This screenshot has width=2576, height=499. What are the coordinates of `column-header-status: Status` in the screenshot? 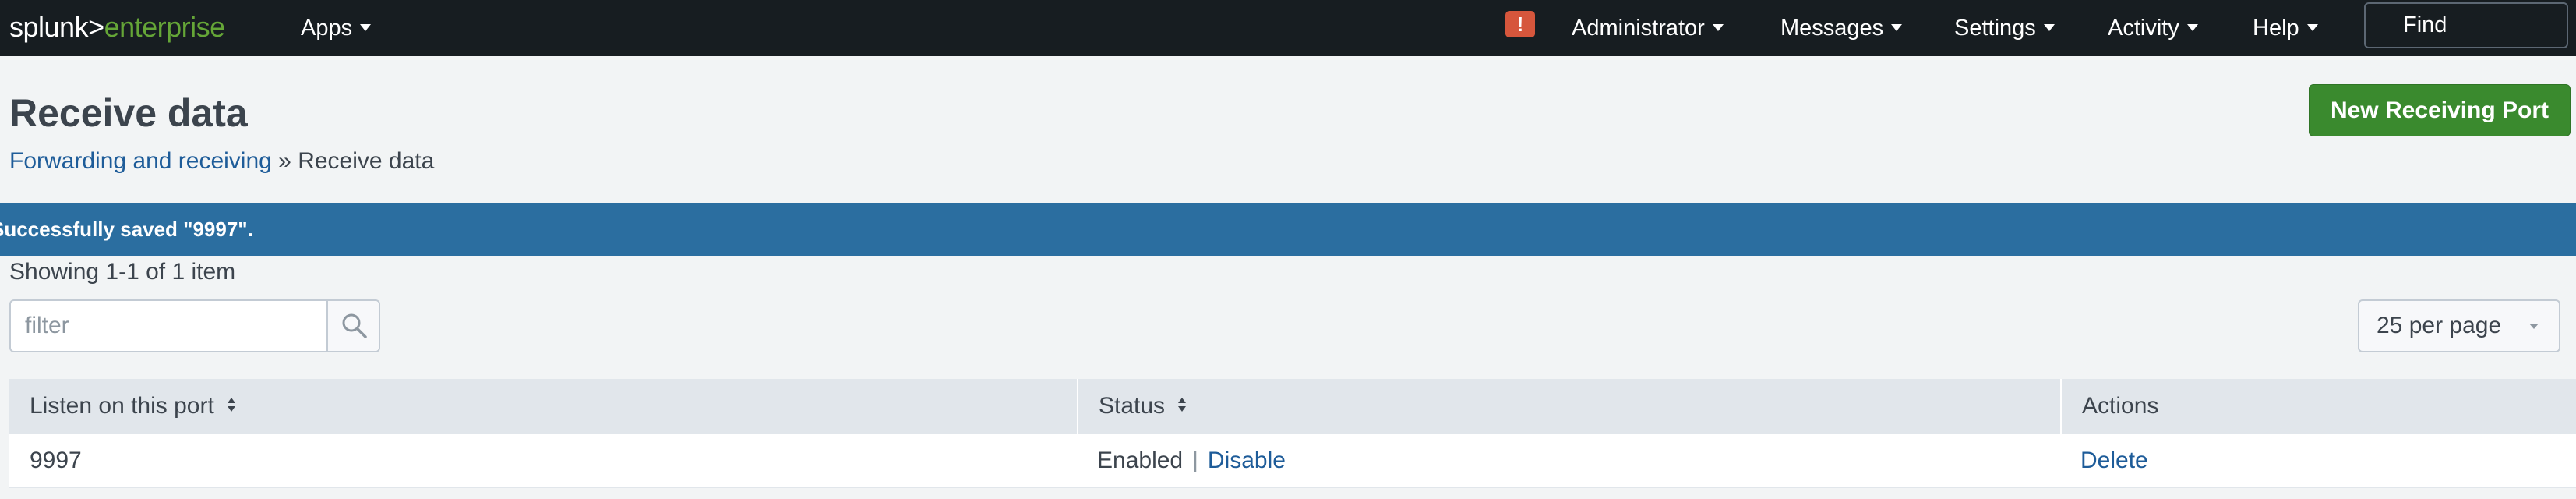 It's located at (1568, 406).